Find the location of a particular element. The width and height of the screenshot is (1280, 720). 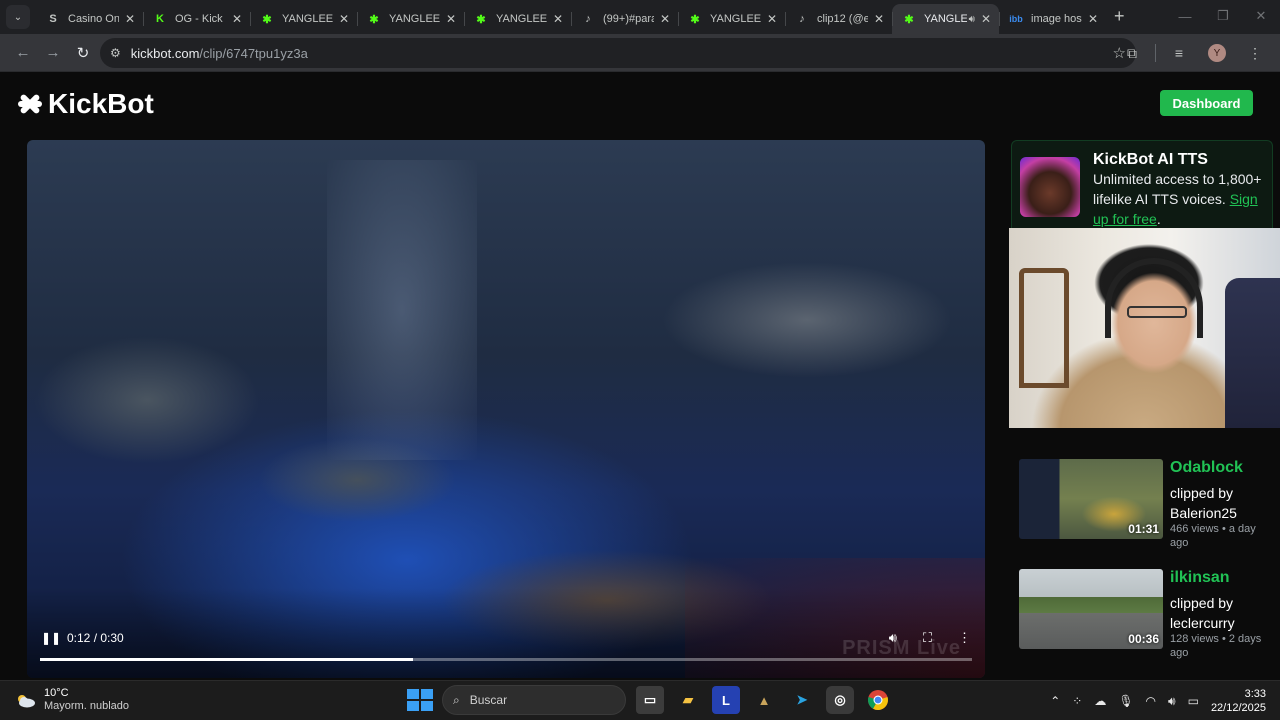

clip-thumbnail: 00:36 is located at coordinates (1091, 609).